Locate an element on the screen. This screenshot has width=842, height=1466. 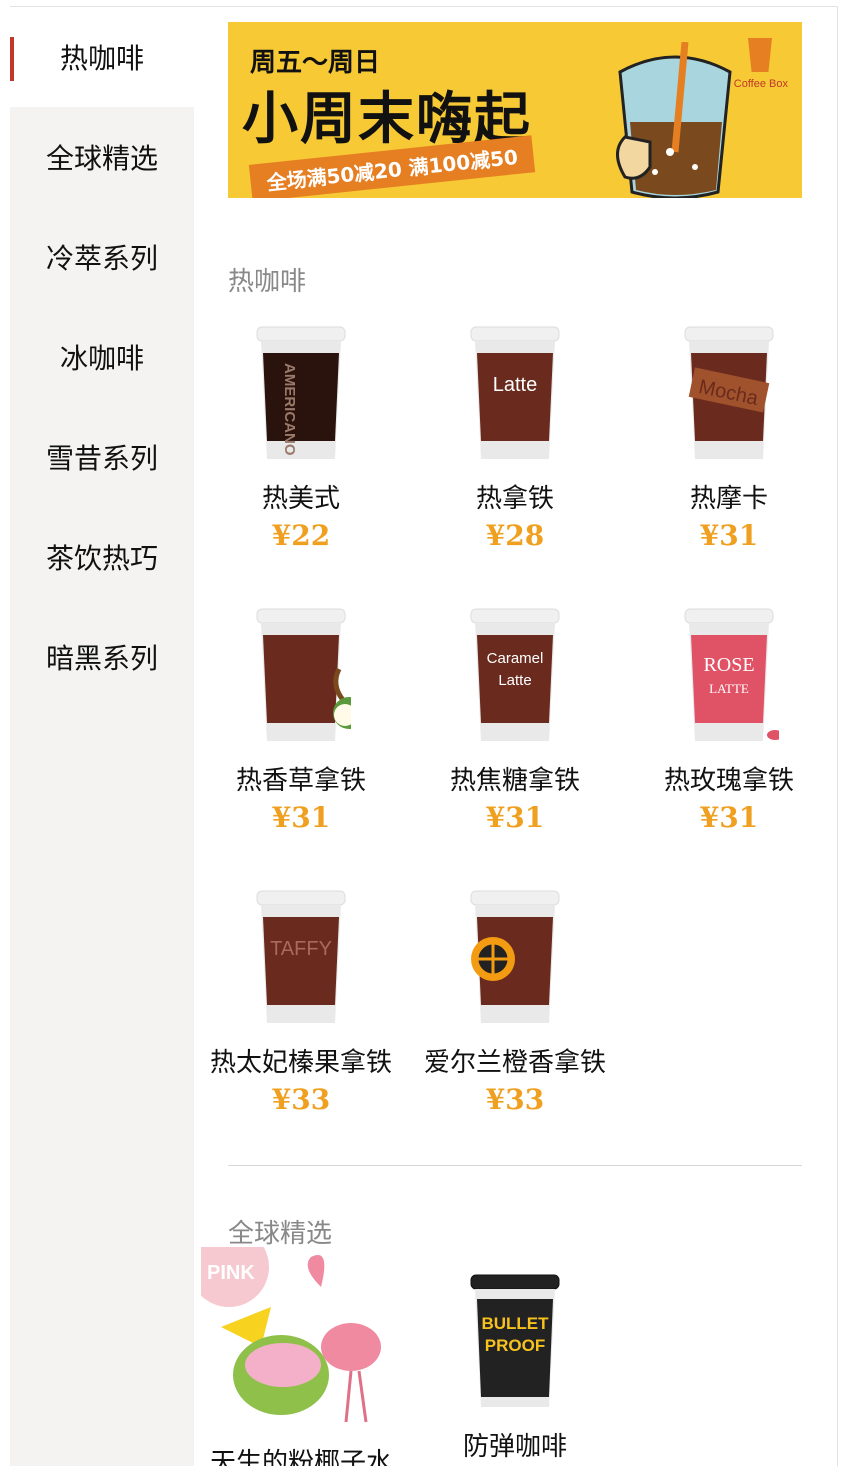
taffy-cup-icon: TAFFY is located at coordinates (301, 956).